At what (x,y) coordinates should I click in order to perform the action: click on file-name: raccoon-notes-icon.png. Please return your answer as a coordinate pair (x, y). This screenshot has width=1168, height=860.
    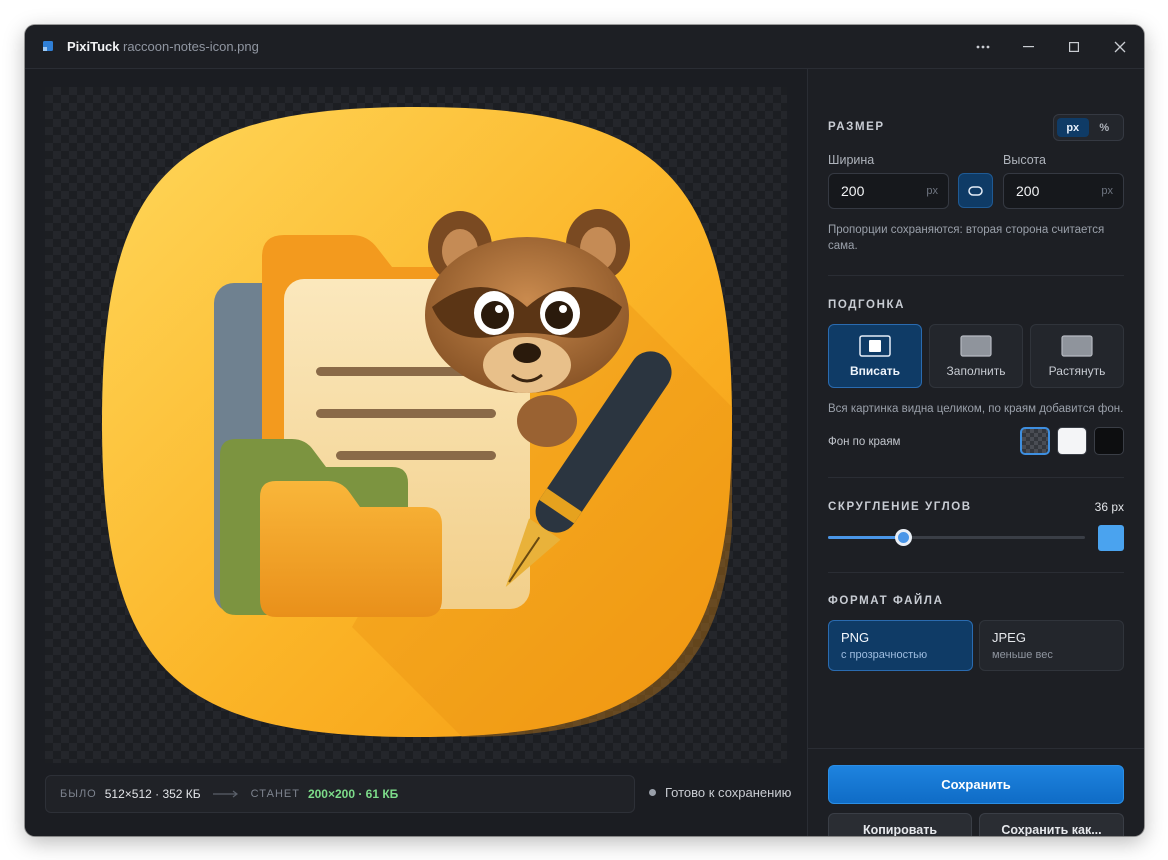
    Looking at the image, I should click on (191, 46).